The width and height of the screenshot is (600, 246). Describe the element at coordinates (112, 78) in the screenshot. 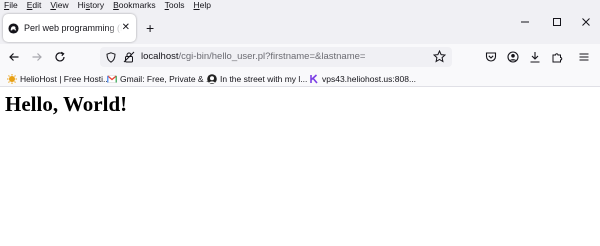

I see `gmail-icon` at that location.